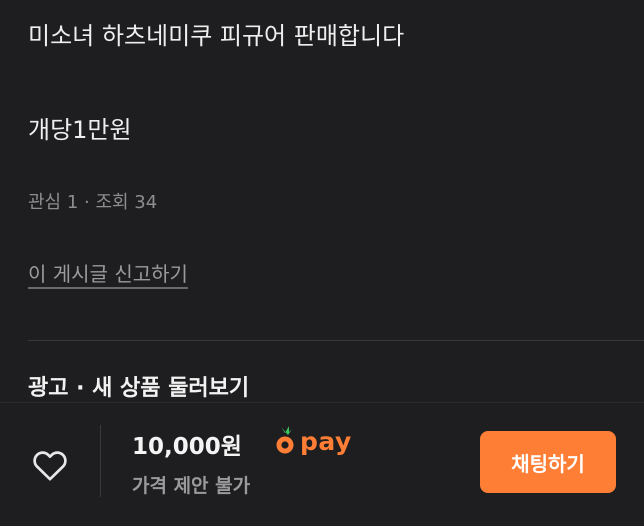 The width and height of the screenshot is (644, 526). Describe the element at coordinates (216, 36) in the screenshot. I see `description-line-1: 미소녀 하츠네미쿠 피규어 판매합니다` at that location.